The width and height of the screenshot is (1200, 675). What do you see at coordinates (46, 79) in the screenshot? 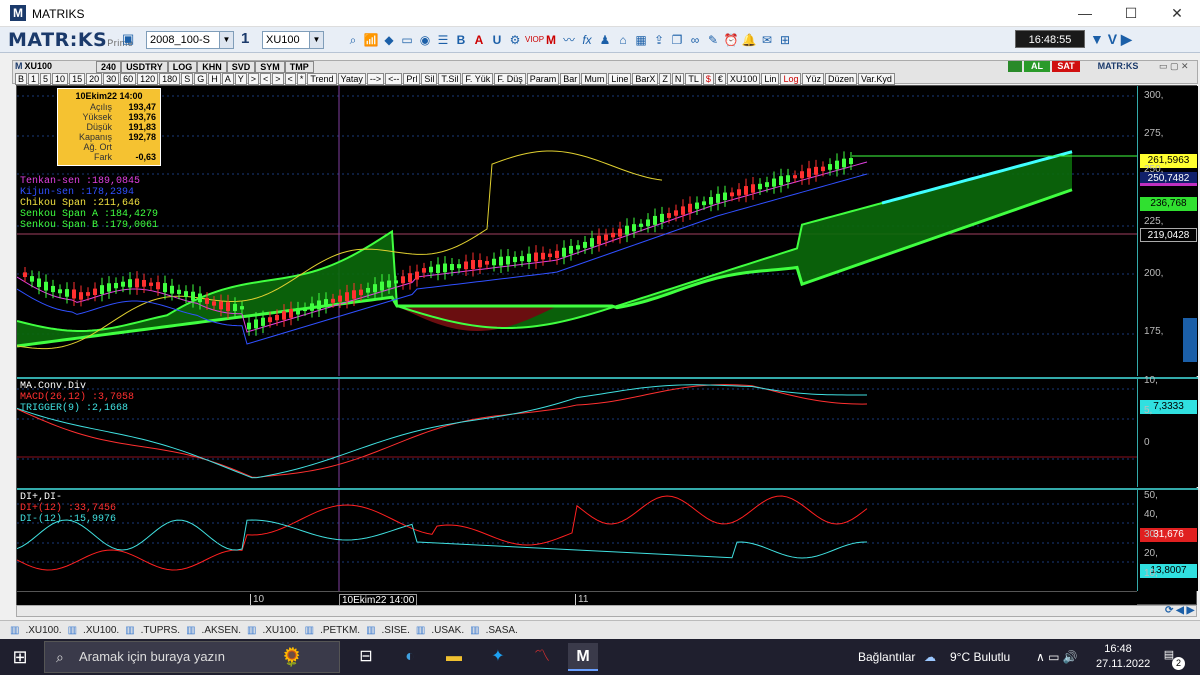
I see `chart-tool-button: 5` at bounding box center [46, 79].